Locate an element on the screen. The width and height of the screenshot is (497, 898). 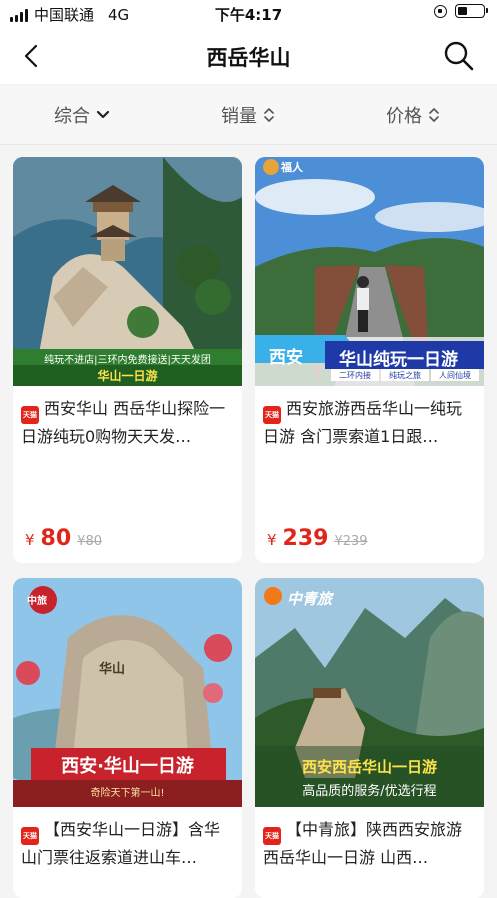
search-icon is located at coordinates (459, 56).